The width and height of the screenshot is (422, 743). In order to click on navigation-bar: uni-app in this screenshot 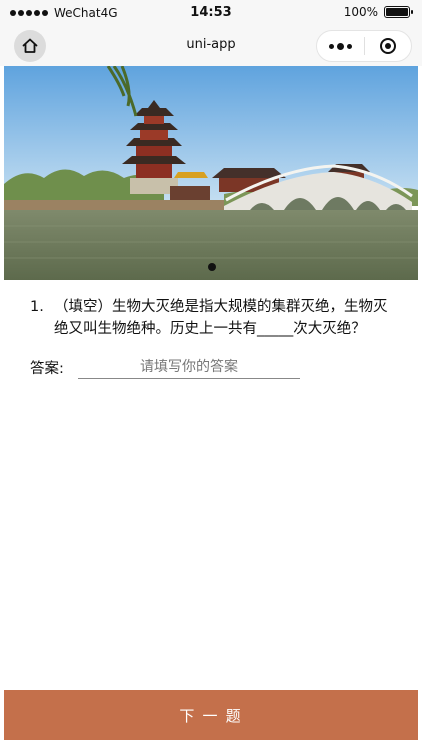, I will do `click(211, 46)`.